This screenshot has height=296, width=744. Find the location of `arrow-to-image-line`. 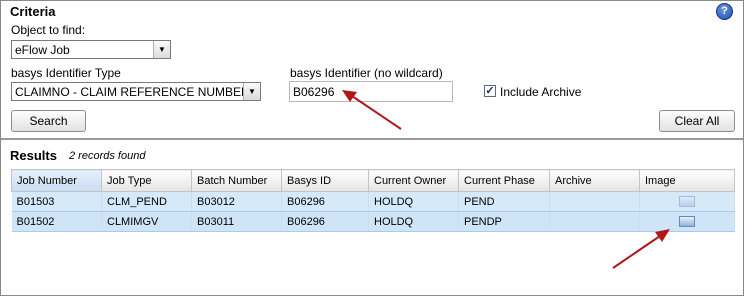

arrow-to-image-line is located at coordinates (636, 252).